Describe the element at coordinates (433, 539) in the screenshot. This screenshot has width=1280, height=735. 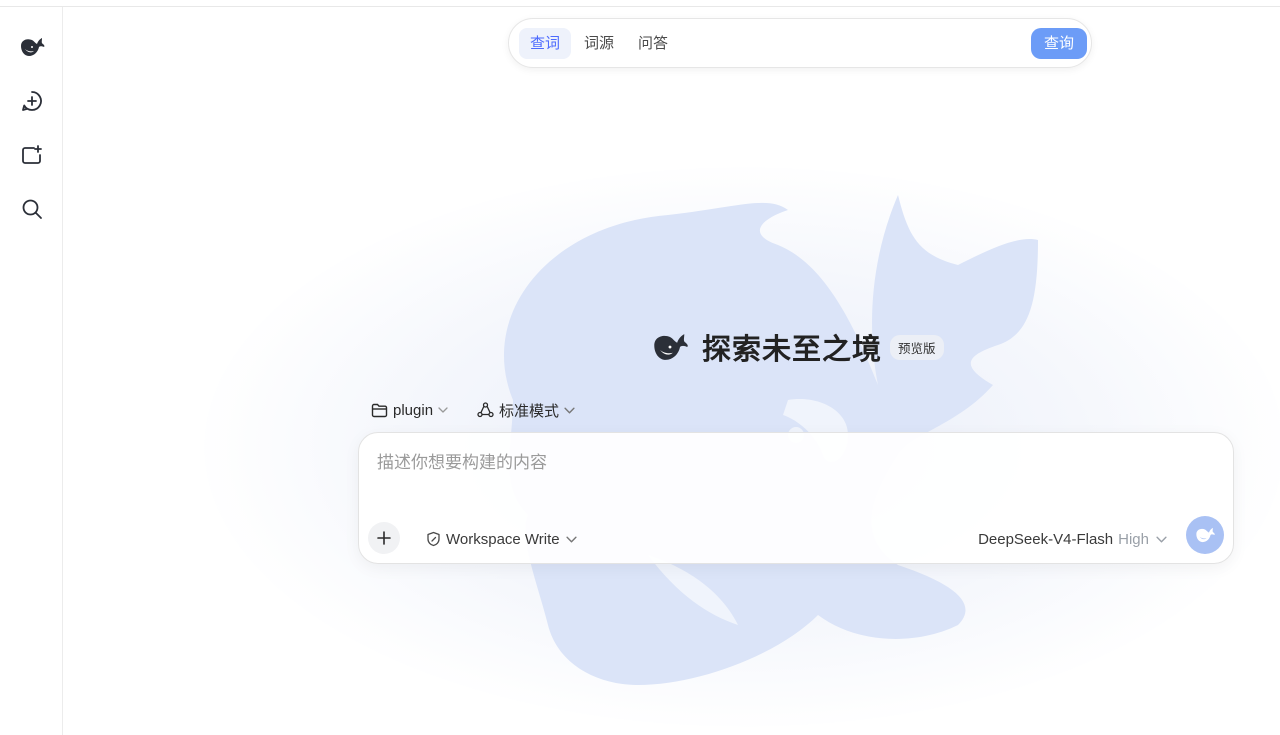
I see `shield-edit-icon` at that location.